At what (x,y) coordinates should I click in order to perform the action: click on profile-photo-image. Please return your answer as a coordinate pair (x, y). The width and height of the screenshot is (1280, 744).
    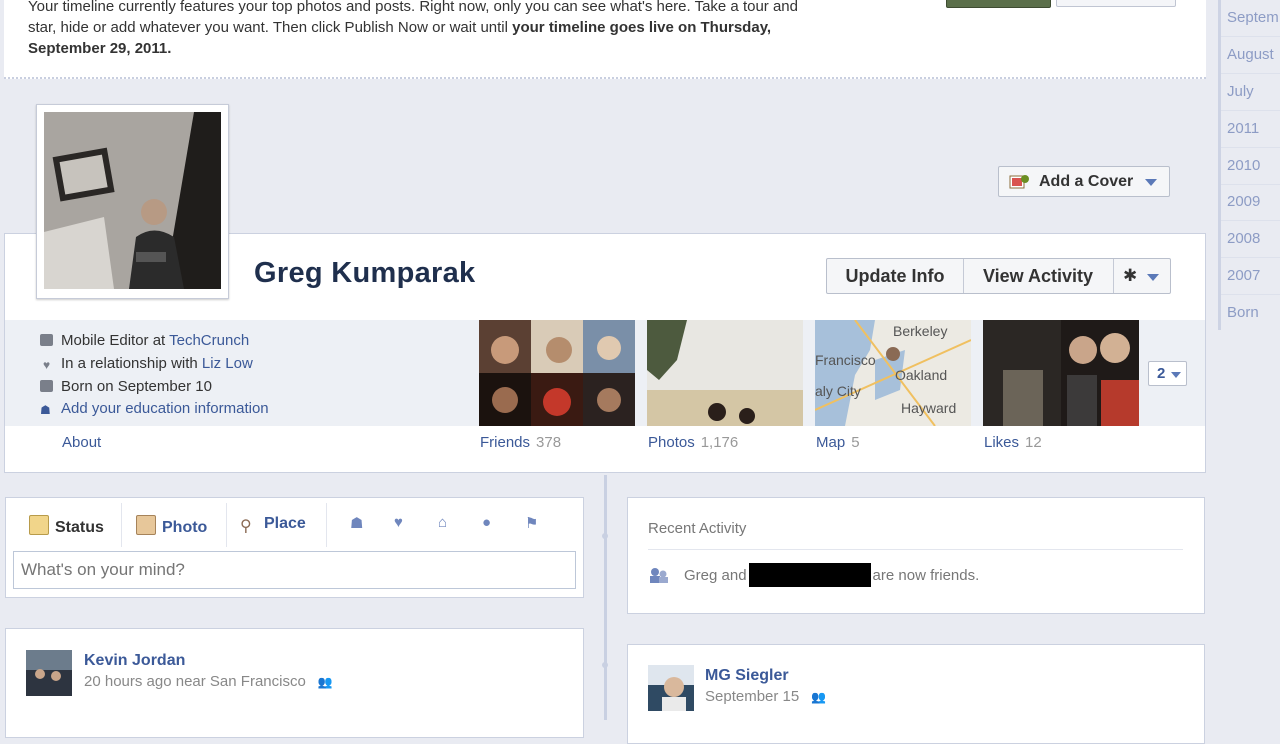
    Looking at the image, I should click on (132, 200).